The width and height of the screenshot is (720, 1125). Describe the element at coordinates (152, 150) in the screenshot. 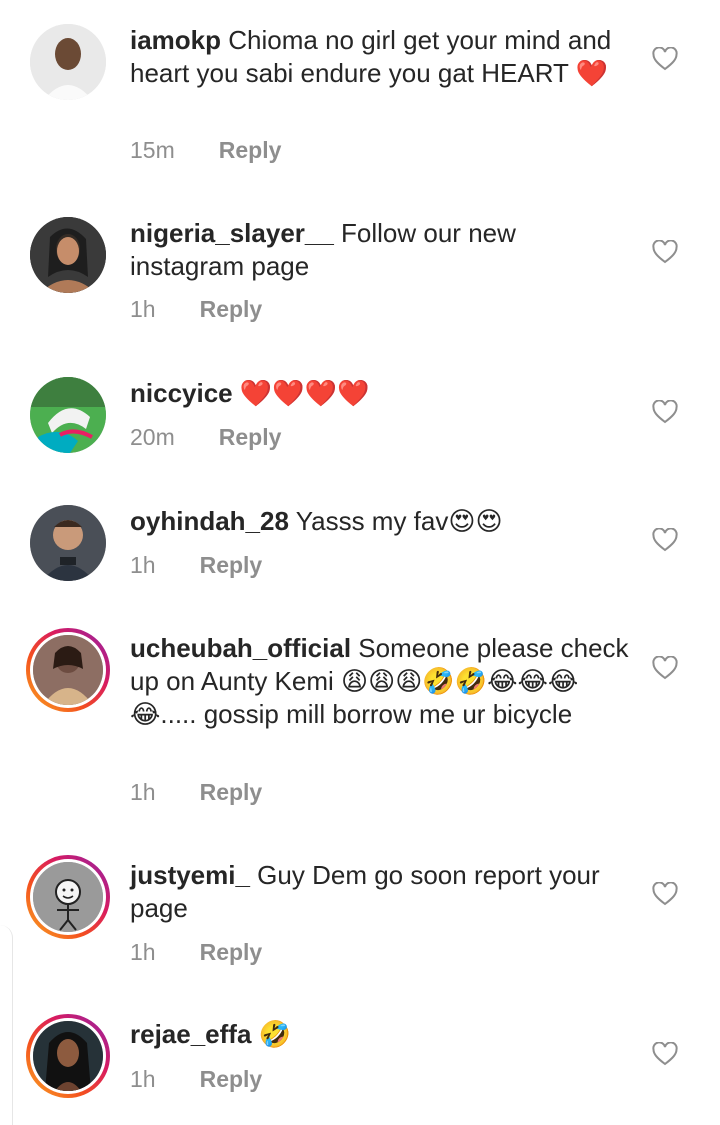

I see `comment-time: 15m` at that location.